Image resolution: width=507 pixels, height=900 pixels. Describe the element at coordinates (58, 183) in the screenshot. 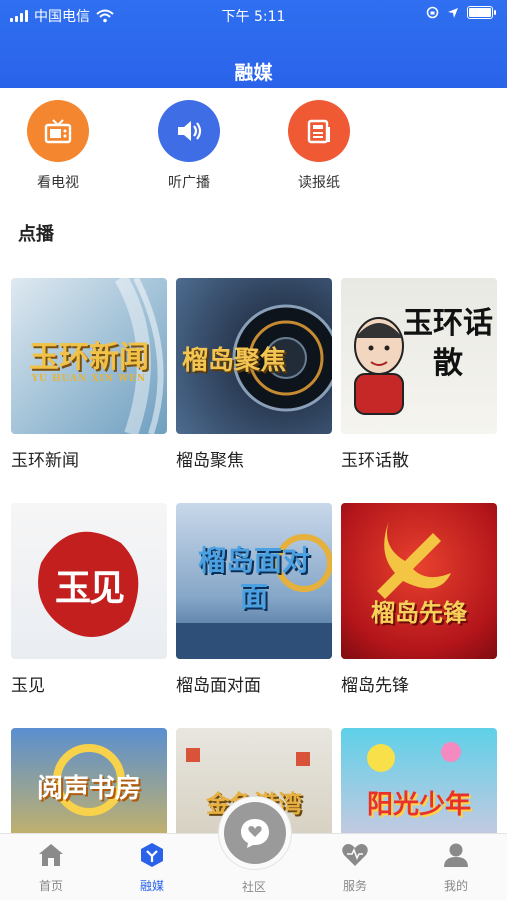

I see `quick-label: 看电视` at that location.